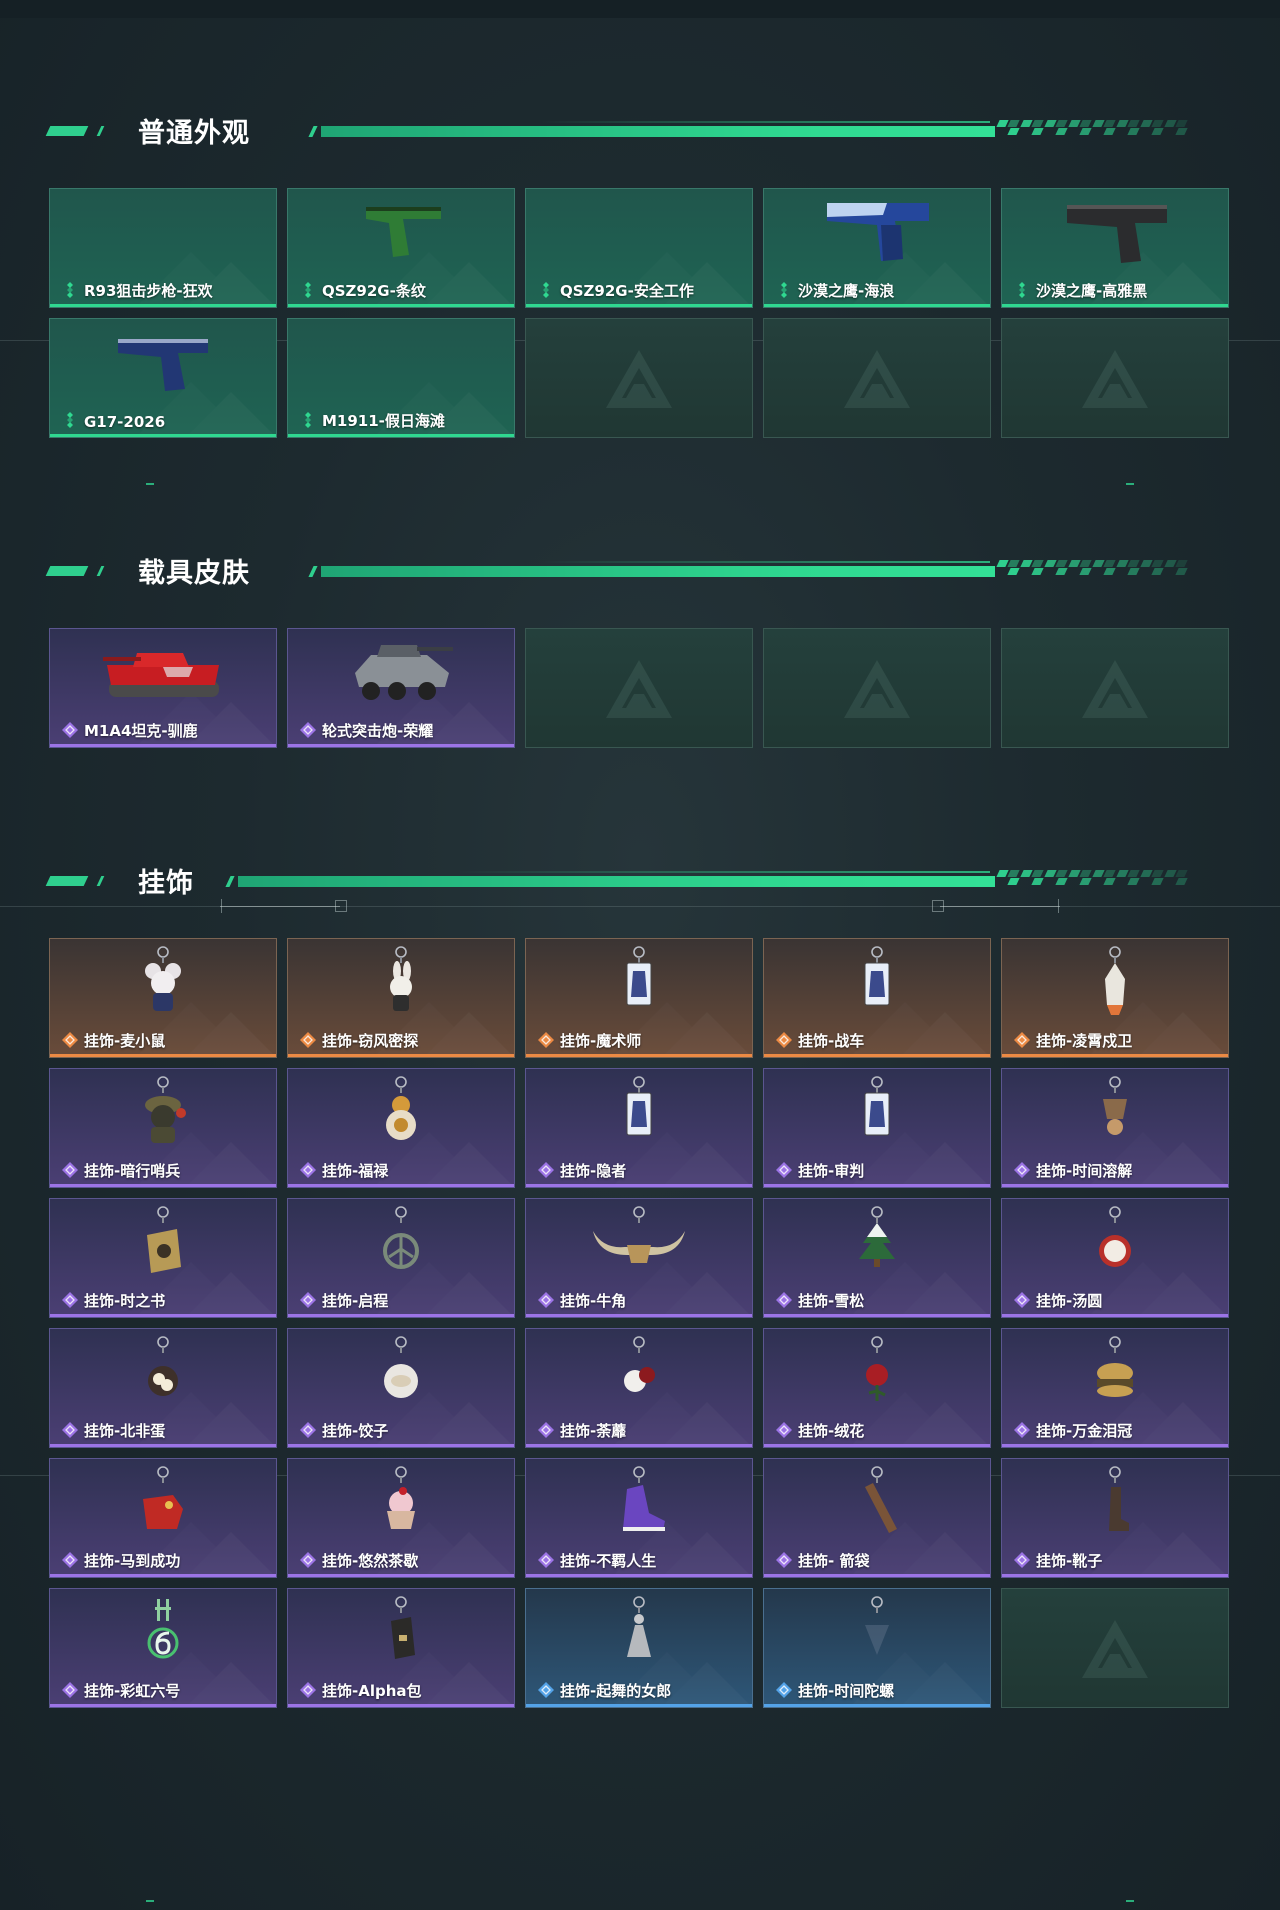 The width and height of the screenshot is (1280, 1910). Describe the element at coordinates (163, 998) in the screenshot. I see `item-card: 挂饰-麦小鼠` at that location.